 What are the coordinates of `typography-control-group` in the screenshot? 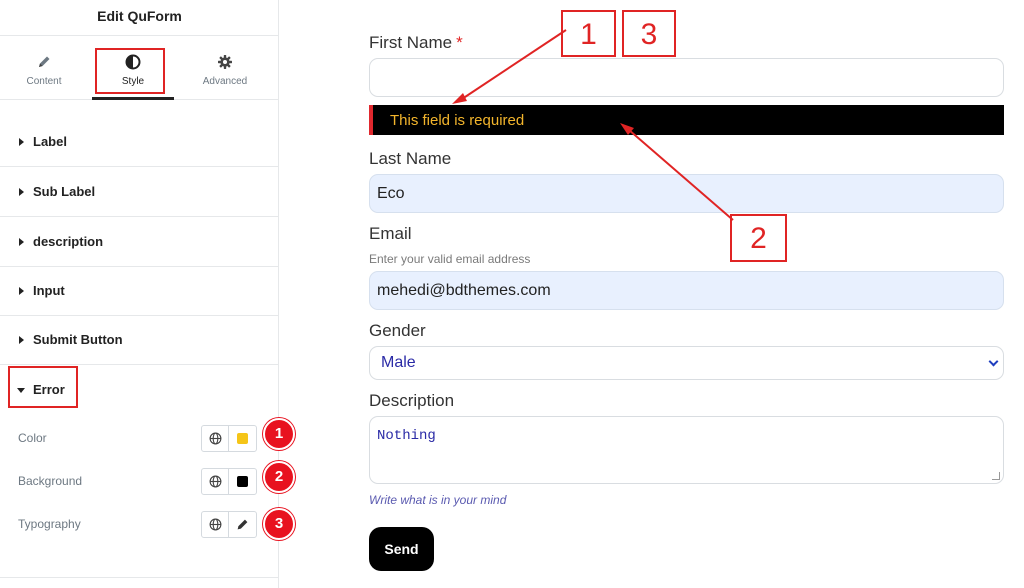 It's located at (229, 524).